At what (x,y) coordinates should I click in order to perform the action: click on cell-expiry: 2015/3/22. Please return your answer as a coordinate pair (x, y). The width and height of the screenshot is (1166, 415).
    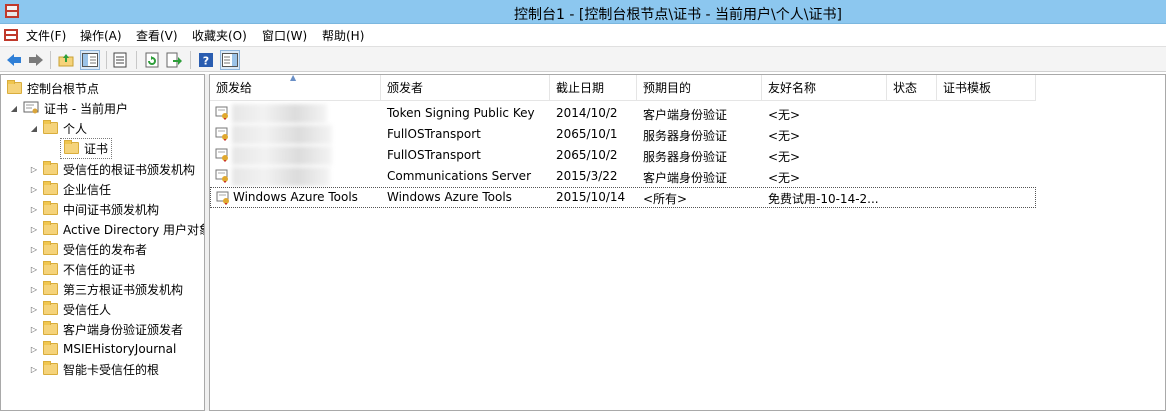
    Looking at the image, I should click on (587, 176).